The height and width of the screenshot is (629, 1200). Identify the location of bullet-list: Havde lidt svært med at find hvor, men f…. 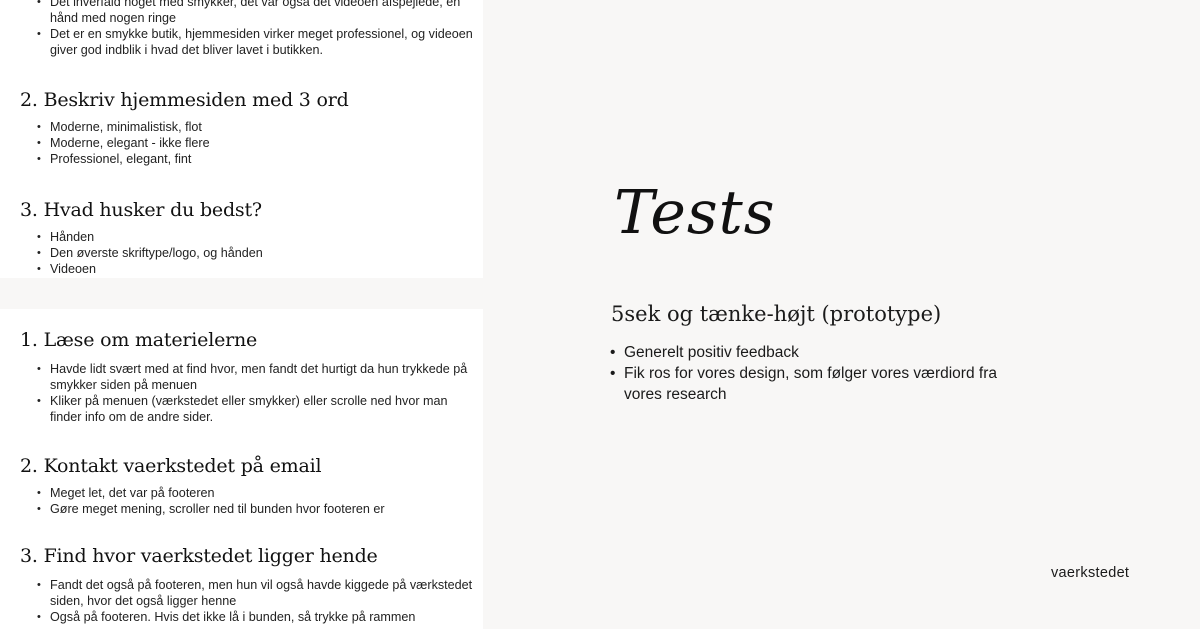
(248, 393).